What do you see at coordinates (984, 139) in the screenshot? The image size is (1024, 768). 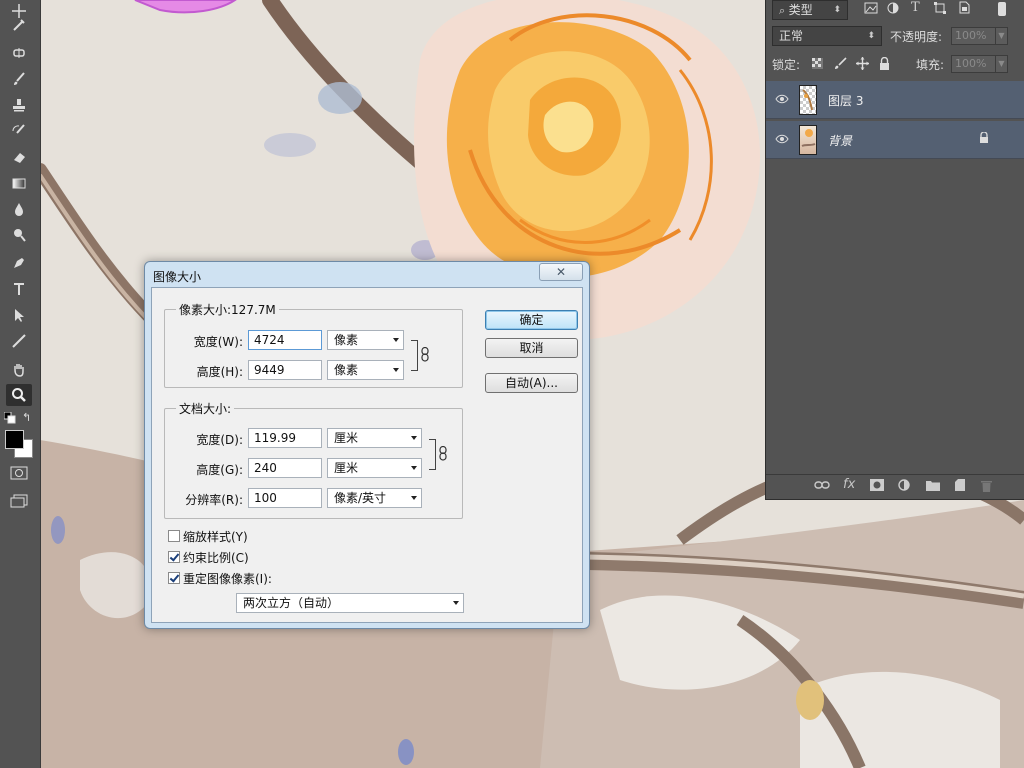 I see `lock-icon` at bounding box center [984, 139].